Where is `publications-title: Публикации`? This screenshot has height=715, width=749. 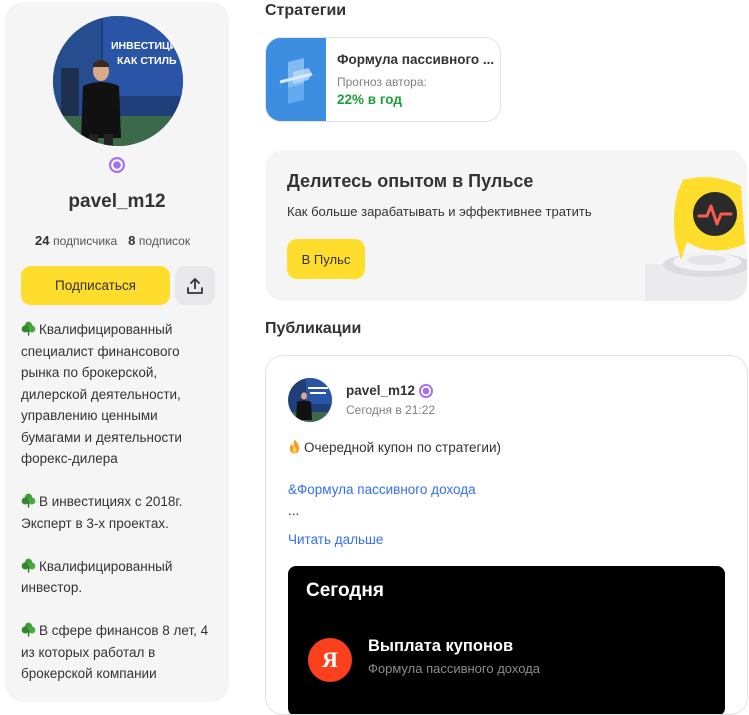 publications-title: Публикации is located at coordinates (313, 328).